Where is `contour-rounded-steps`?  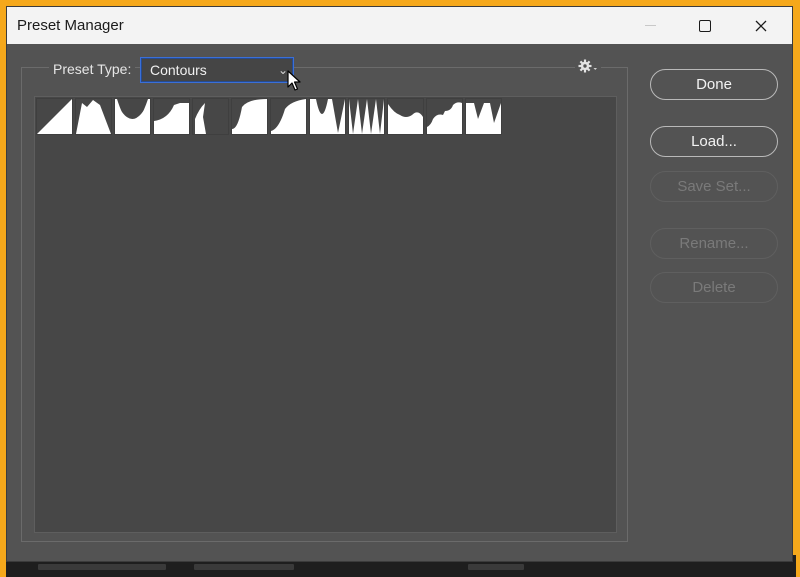 contour-rounded-steps is located at coordinates (444, 116).